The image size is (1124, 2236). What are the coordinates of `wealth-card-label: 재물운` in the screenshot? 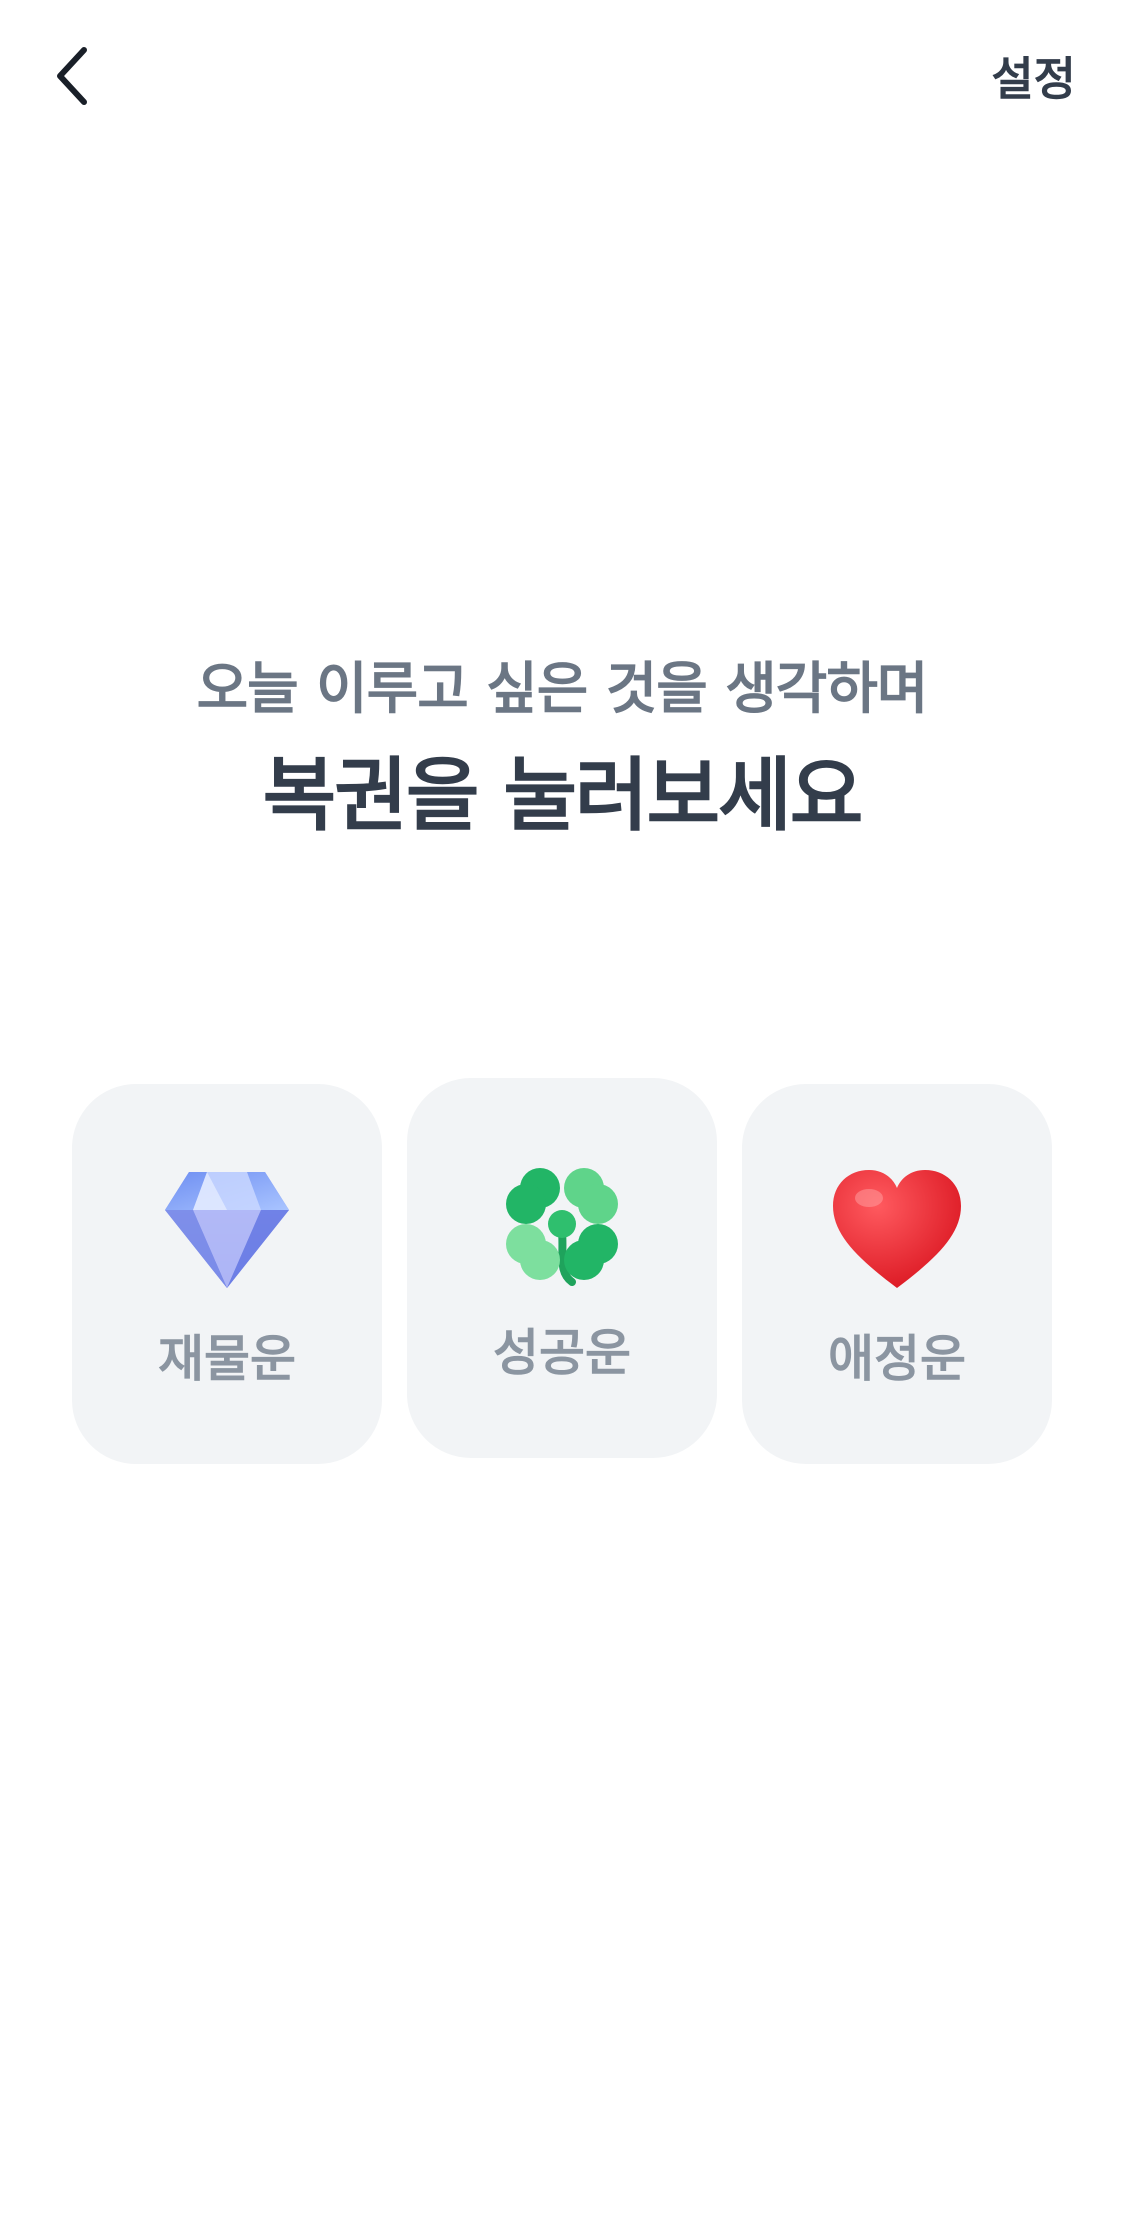 It's located at (227, 1359).